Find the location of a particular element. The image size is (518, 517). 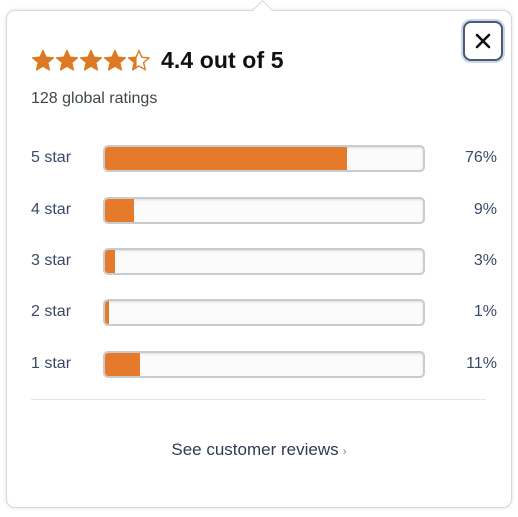

star-partial-icon is located at coordinates (139, 59).